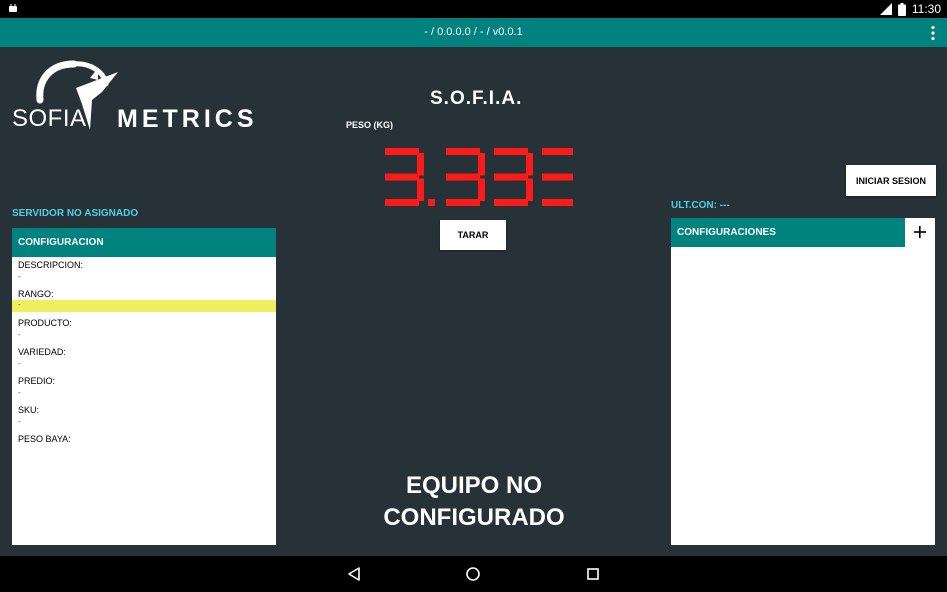 The height and width of the screenshot is (592, 947). I want to click on config-item-descripcion: DESCRIPCION: -, so click(144, 271).